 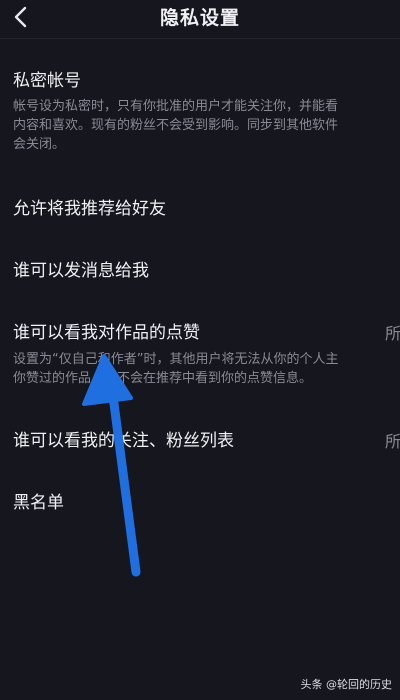 I want to click on setting-description-line: 内容和喜欢。现有的粉丝不会受到影响。同步到其他软件, so click(x=176, y=125).